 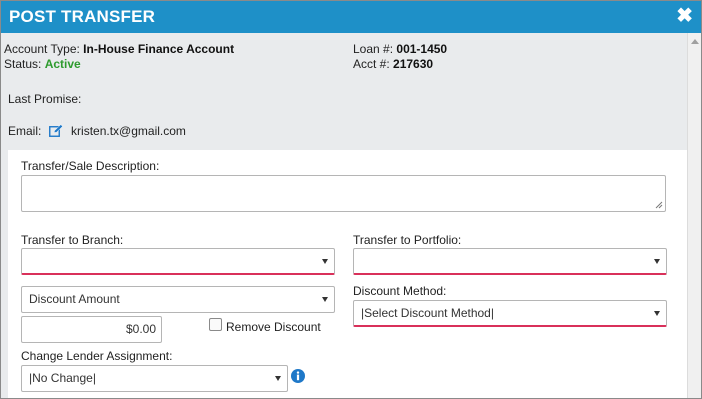 I want to click on dialog-title: POST TRANSFER, so click(x=82, y=16).